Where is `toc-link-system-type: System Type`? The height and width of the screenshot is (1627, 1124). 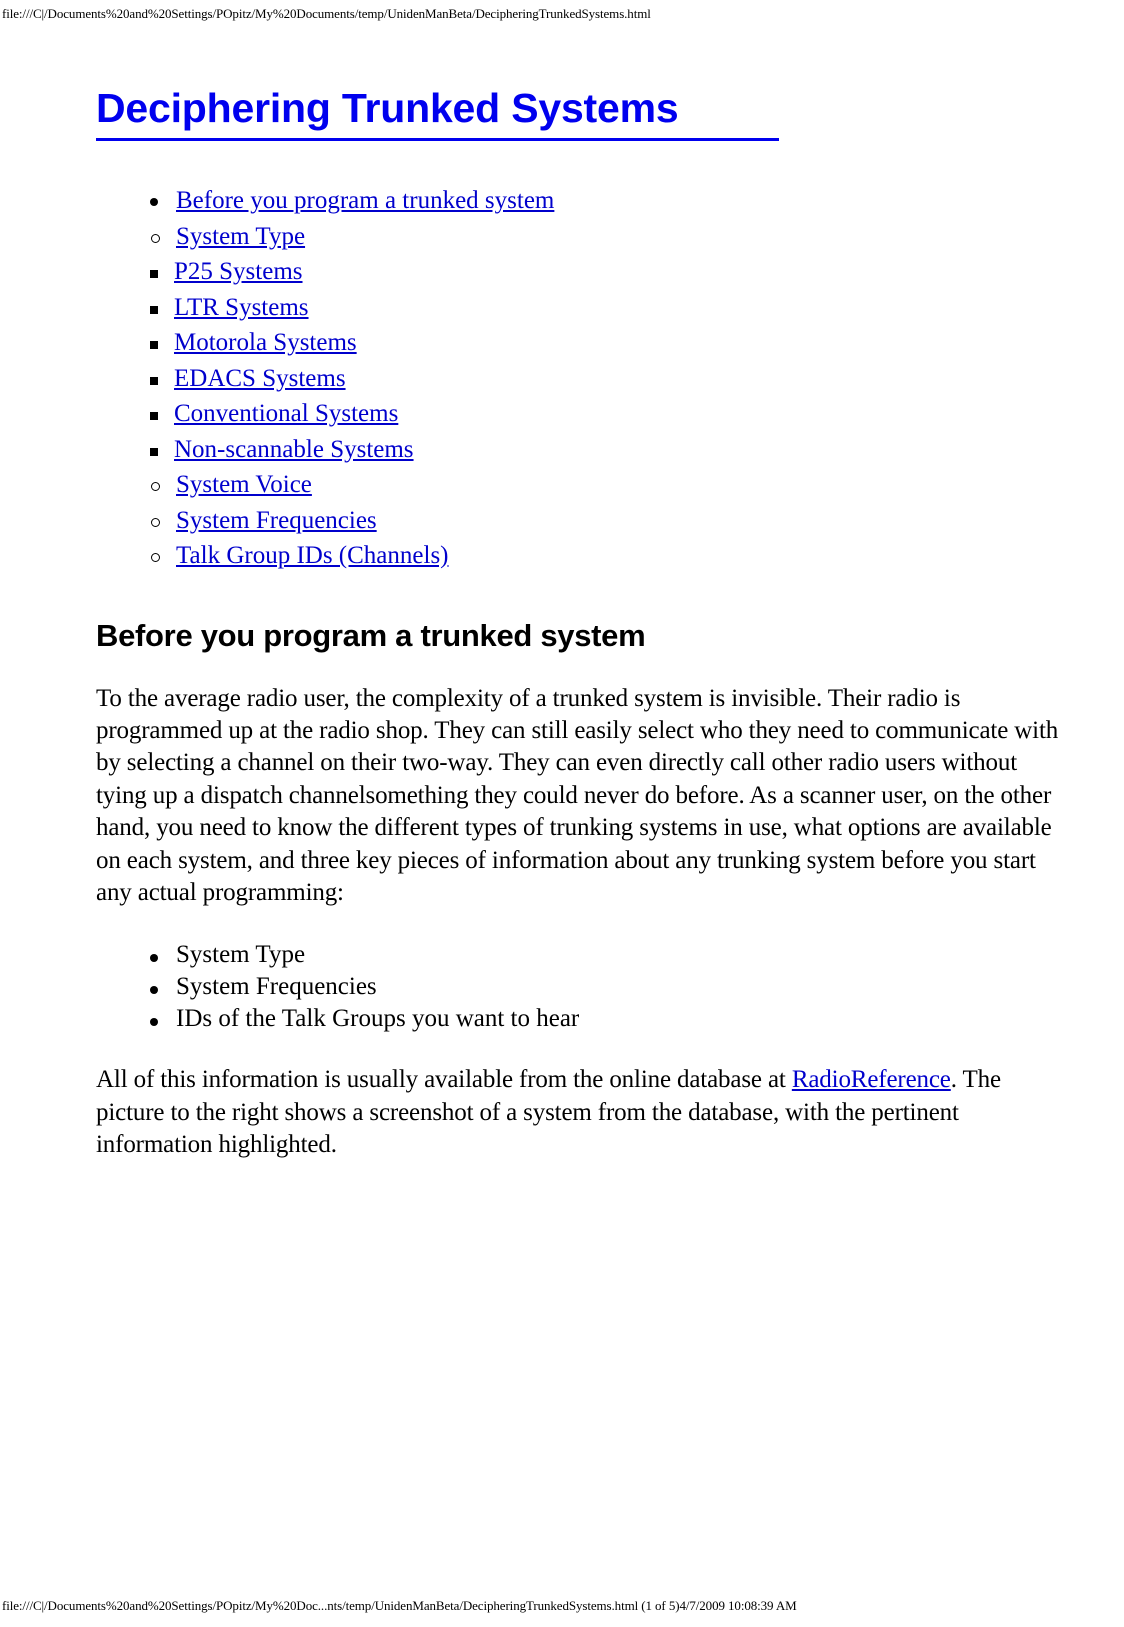 toc-link-system-type: System Type is located at coordinates (240, 236).